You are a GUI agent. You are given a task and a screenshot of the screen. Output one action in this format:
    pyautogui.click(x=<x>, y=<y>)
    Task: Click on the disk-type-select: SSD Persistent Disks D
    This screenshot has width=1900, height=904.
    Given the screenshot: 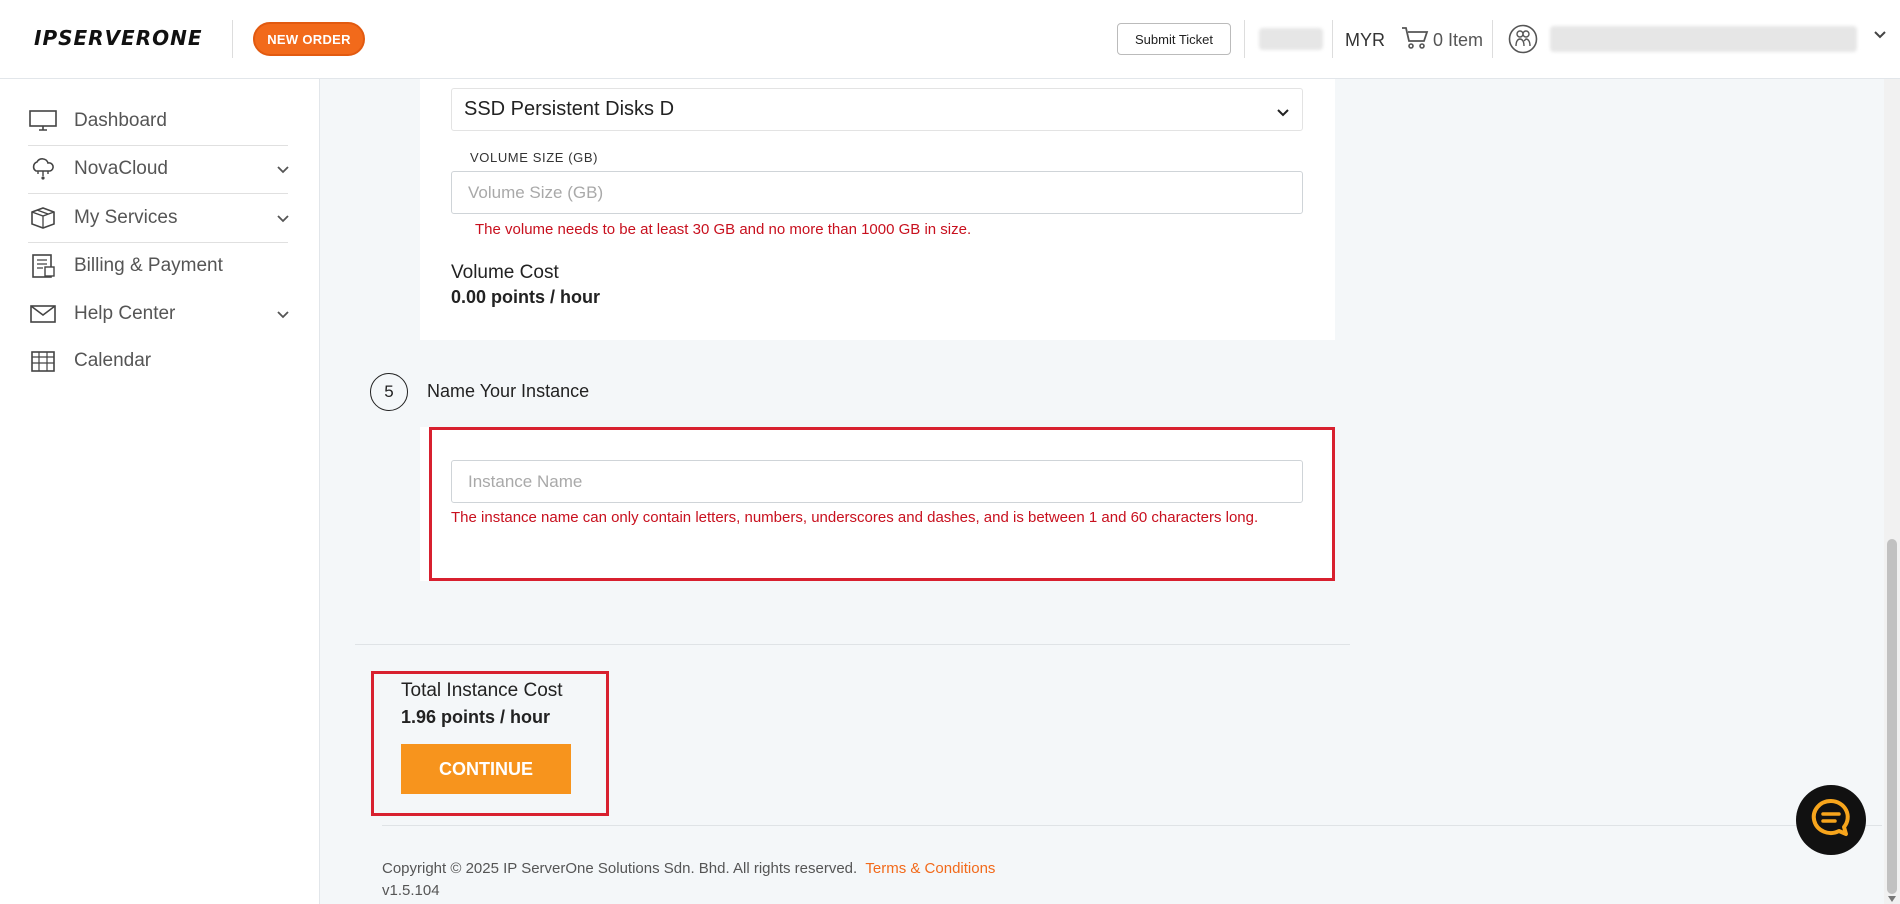 What is the action you would take?
    pyautogui.click(x=877, y=109)
    